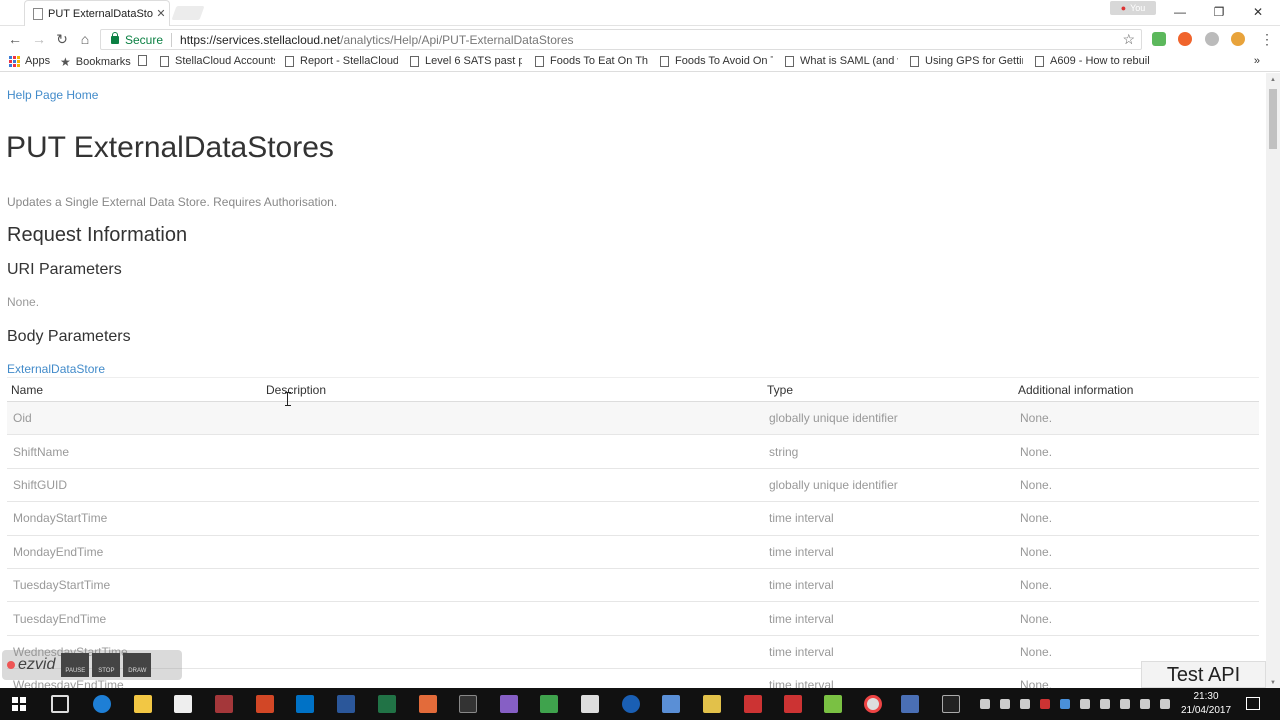 This screenshot has width=1280, height=720. I want to click on bookmark-item: What is SAML (and w, so click(841, 61).